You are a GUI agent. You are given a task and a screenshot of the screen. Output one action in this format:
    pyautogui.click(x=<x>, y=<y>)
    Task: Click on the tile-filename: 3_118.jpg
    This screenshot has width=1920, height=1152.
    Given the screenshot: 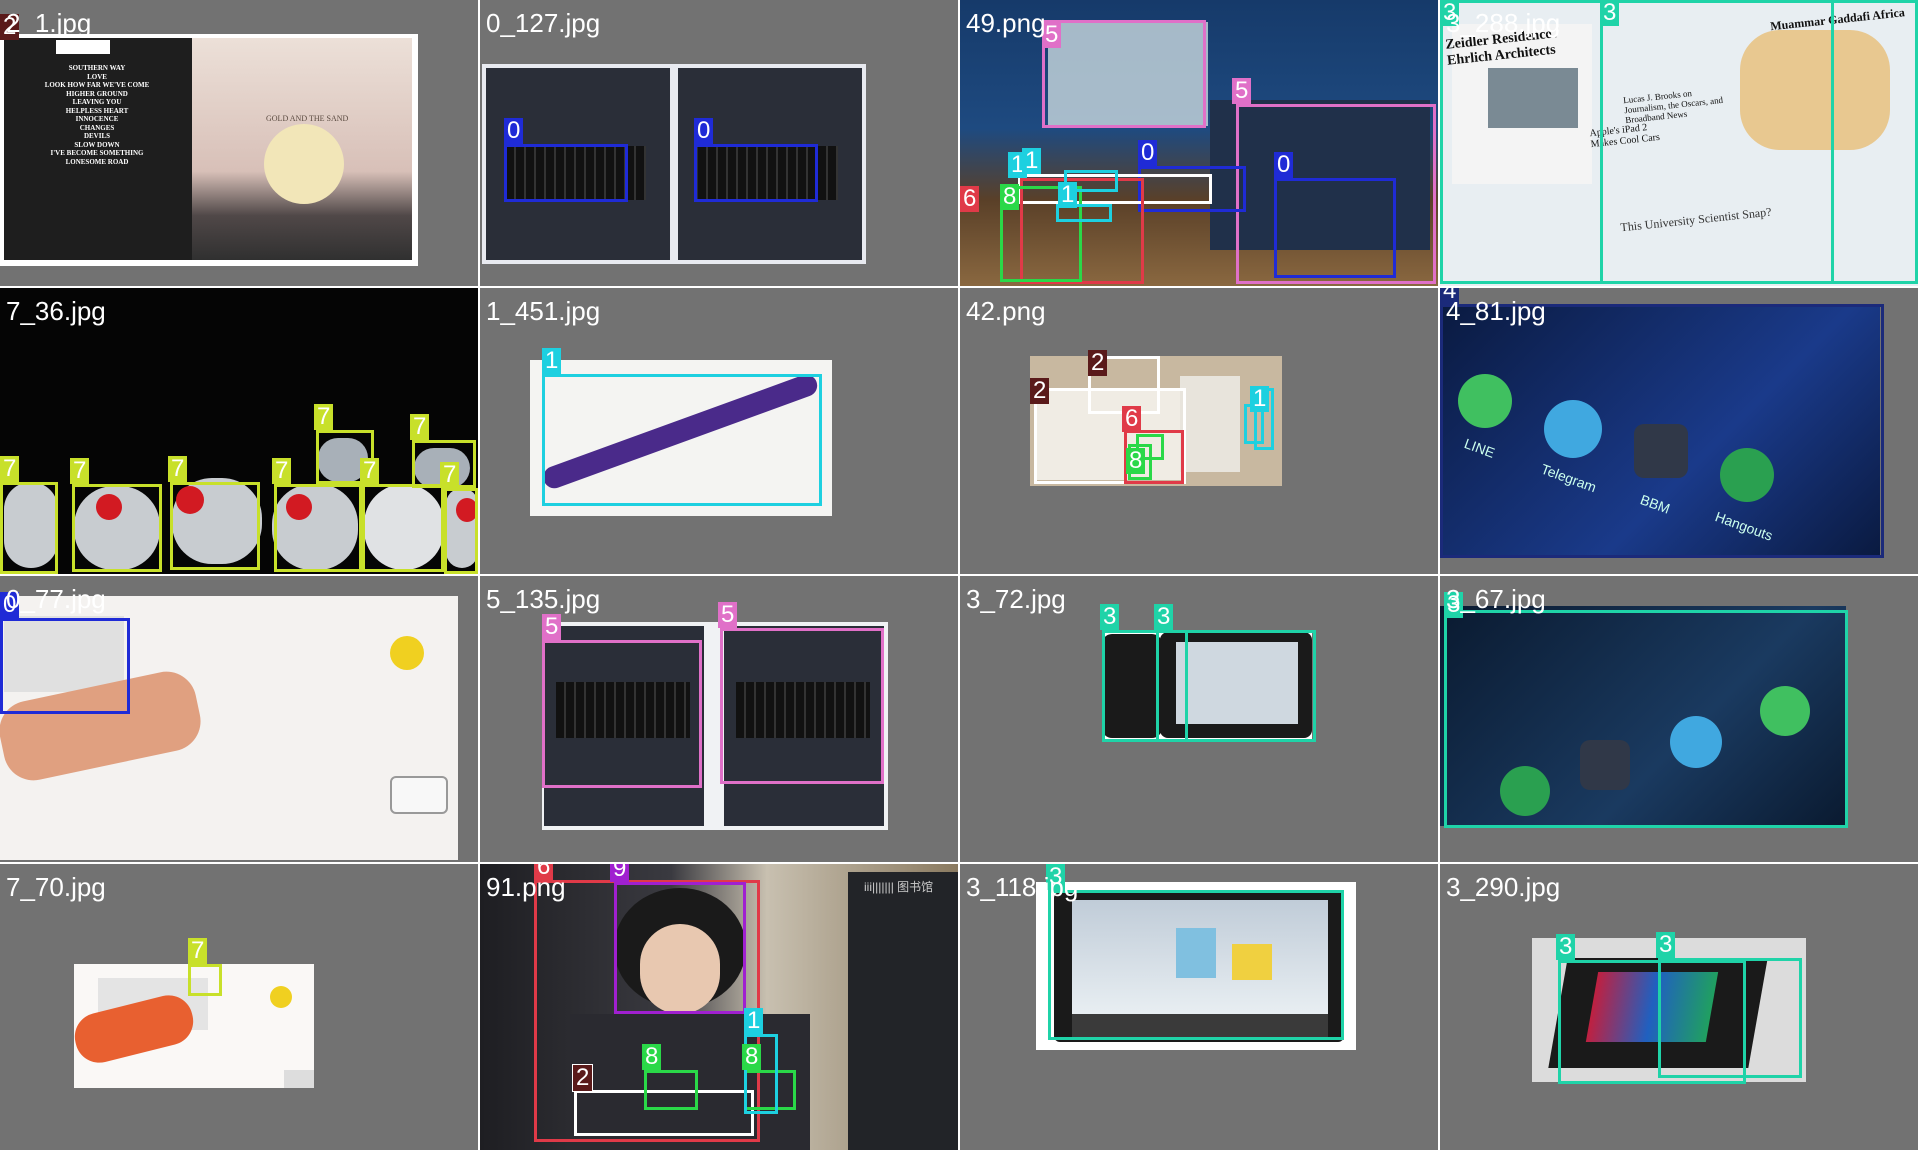 What is the action you would take?
    pyautogui.click(x=1022, y=887)
    